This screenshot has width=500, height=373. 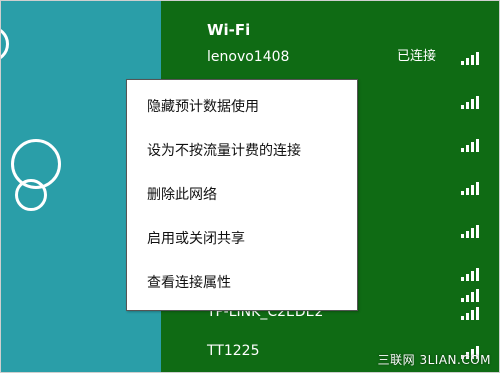 What do you see at coordinates (229, 30) in the screenshot?
I see `wifi-panel-title: Wi-Fi` at bounding box center [229, 30].